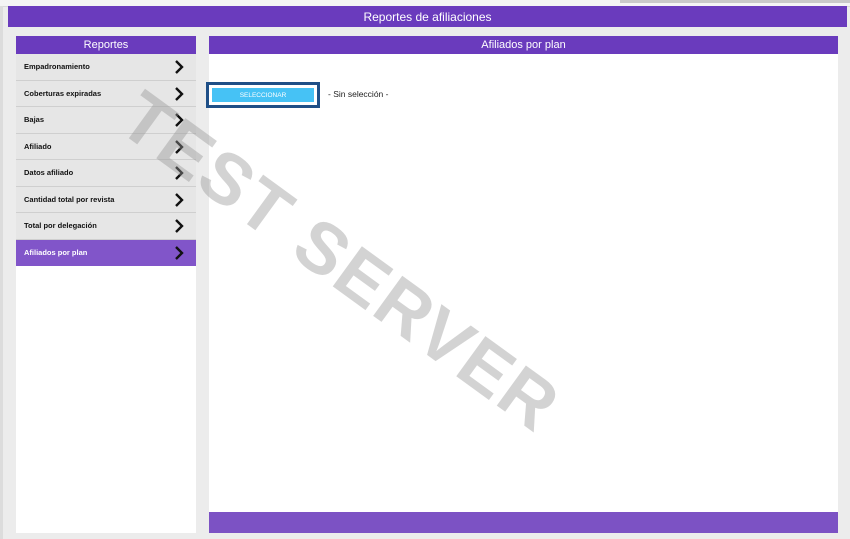 The image size is (850, 539). I want to click on content-header: Afiliados por plan, so click(523, 45).